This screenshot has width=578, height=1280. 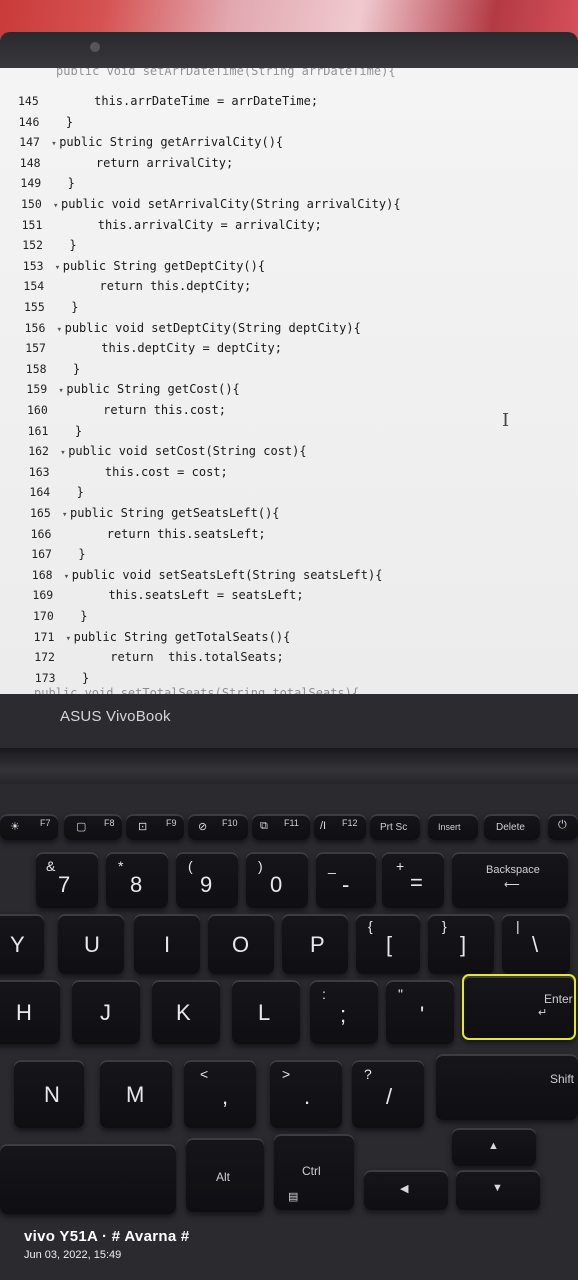 I want to click on key-i: I, so click(x=167, y=944).